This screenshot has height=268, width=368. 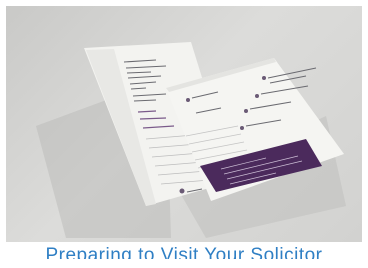 I want to click on logo-mark, so click(x=182, y=191).